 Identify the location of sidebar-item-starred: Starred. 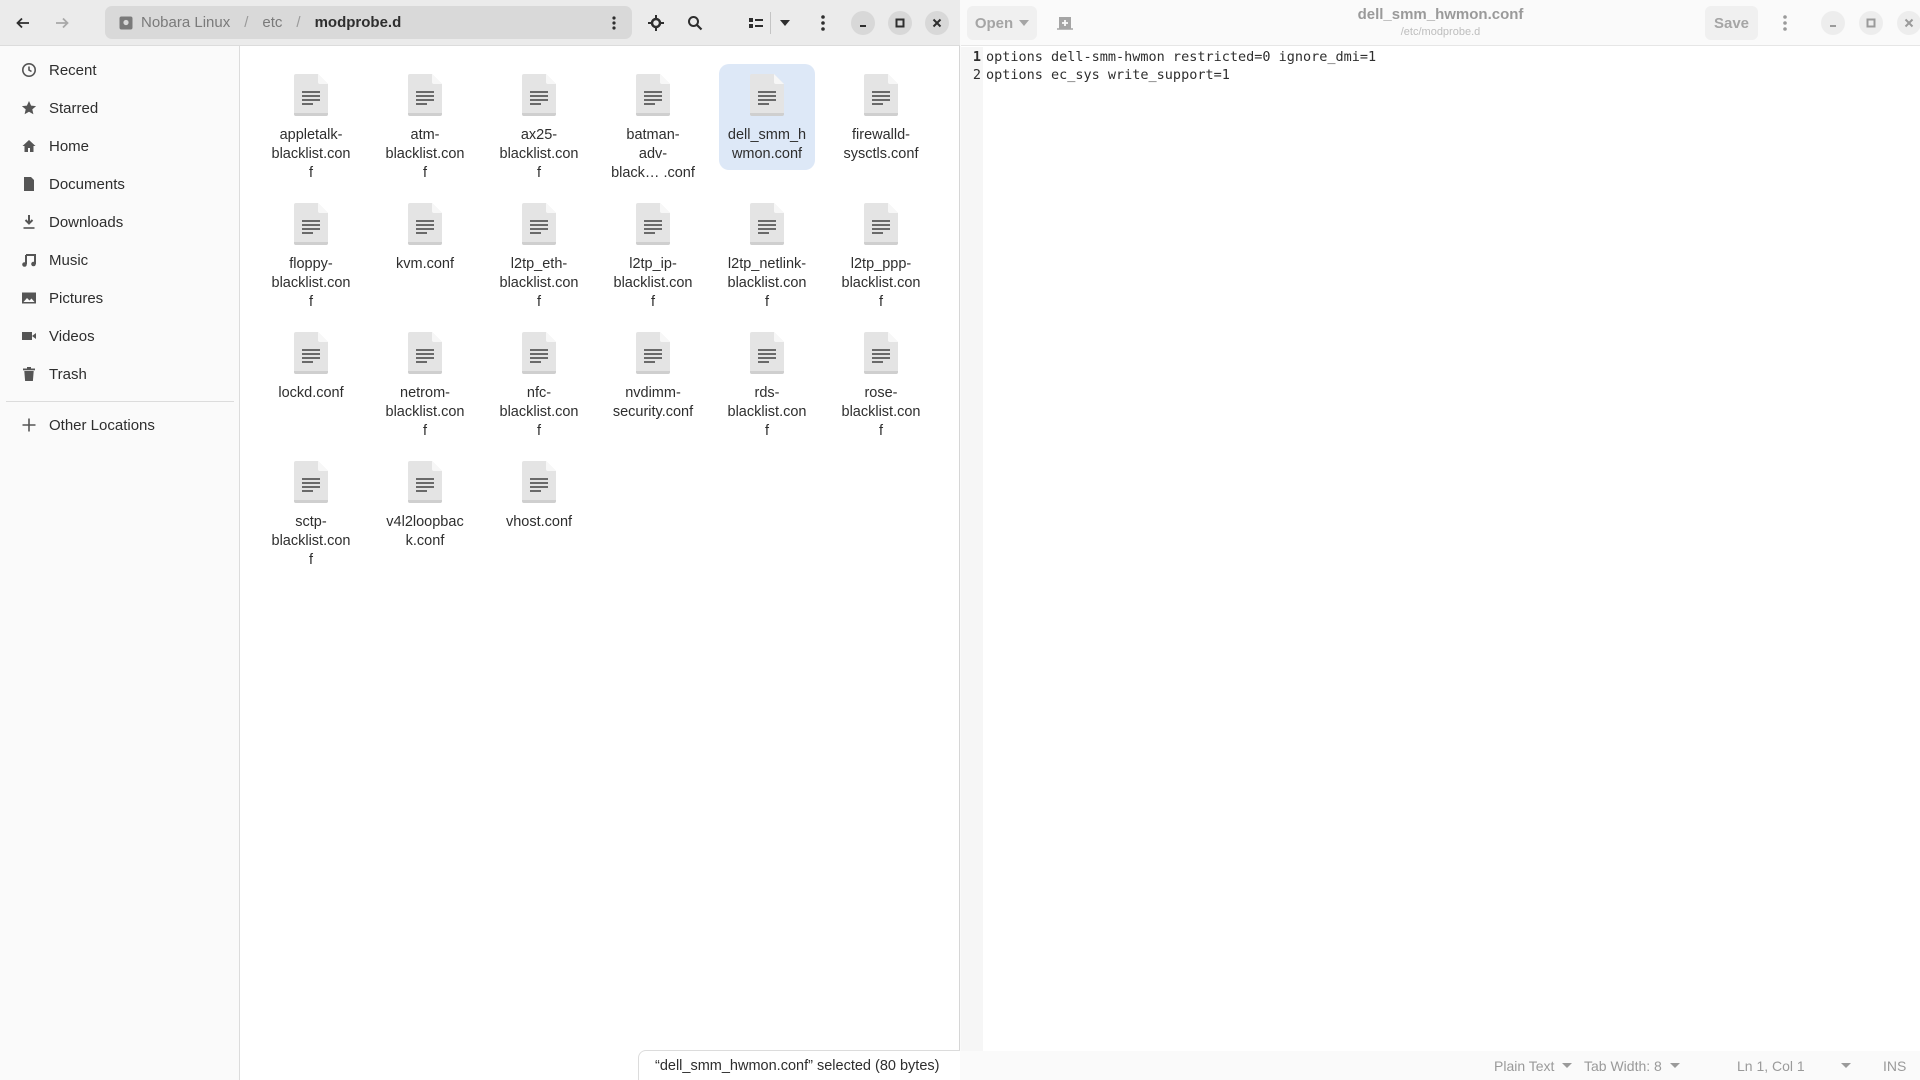
(119, 108).